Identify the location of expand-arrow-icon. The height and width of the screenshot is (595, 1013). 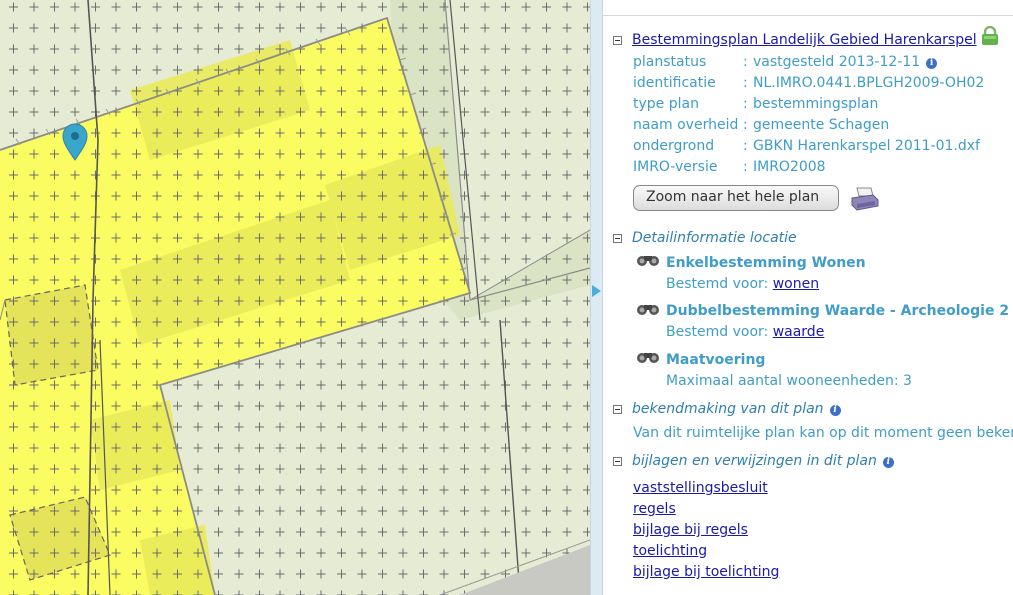
(596, 291).